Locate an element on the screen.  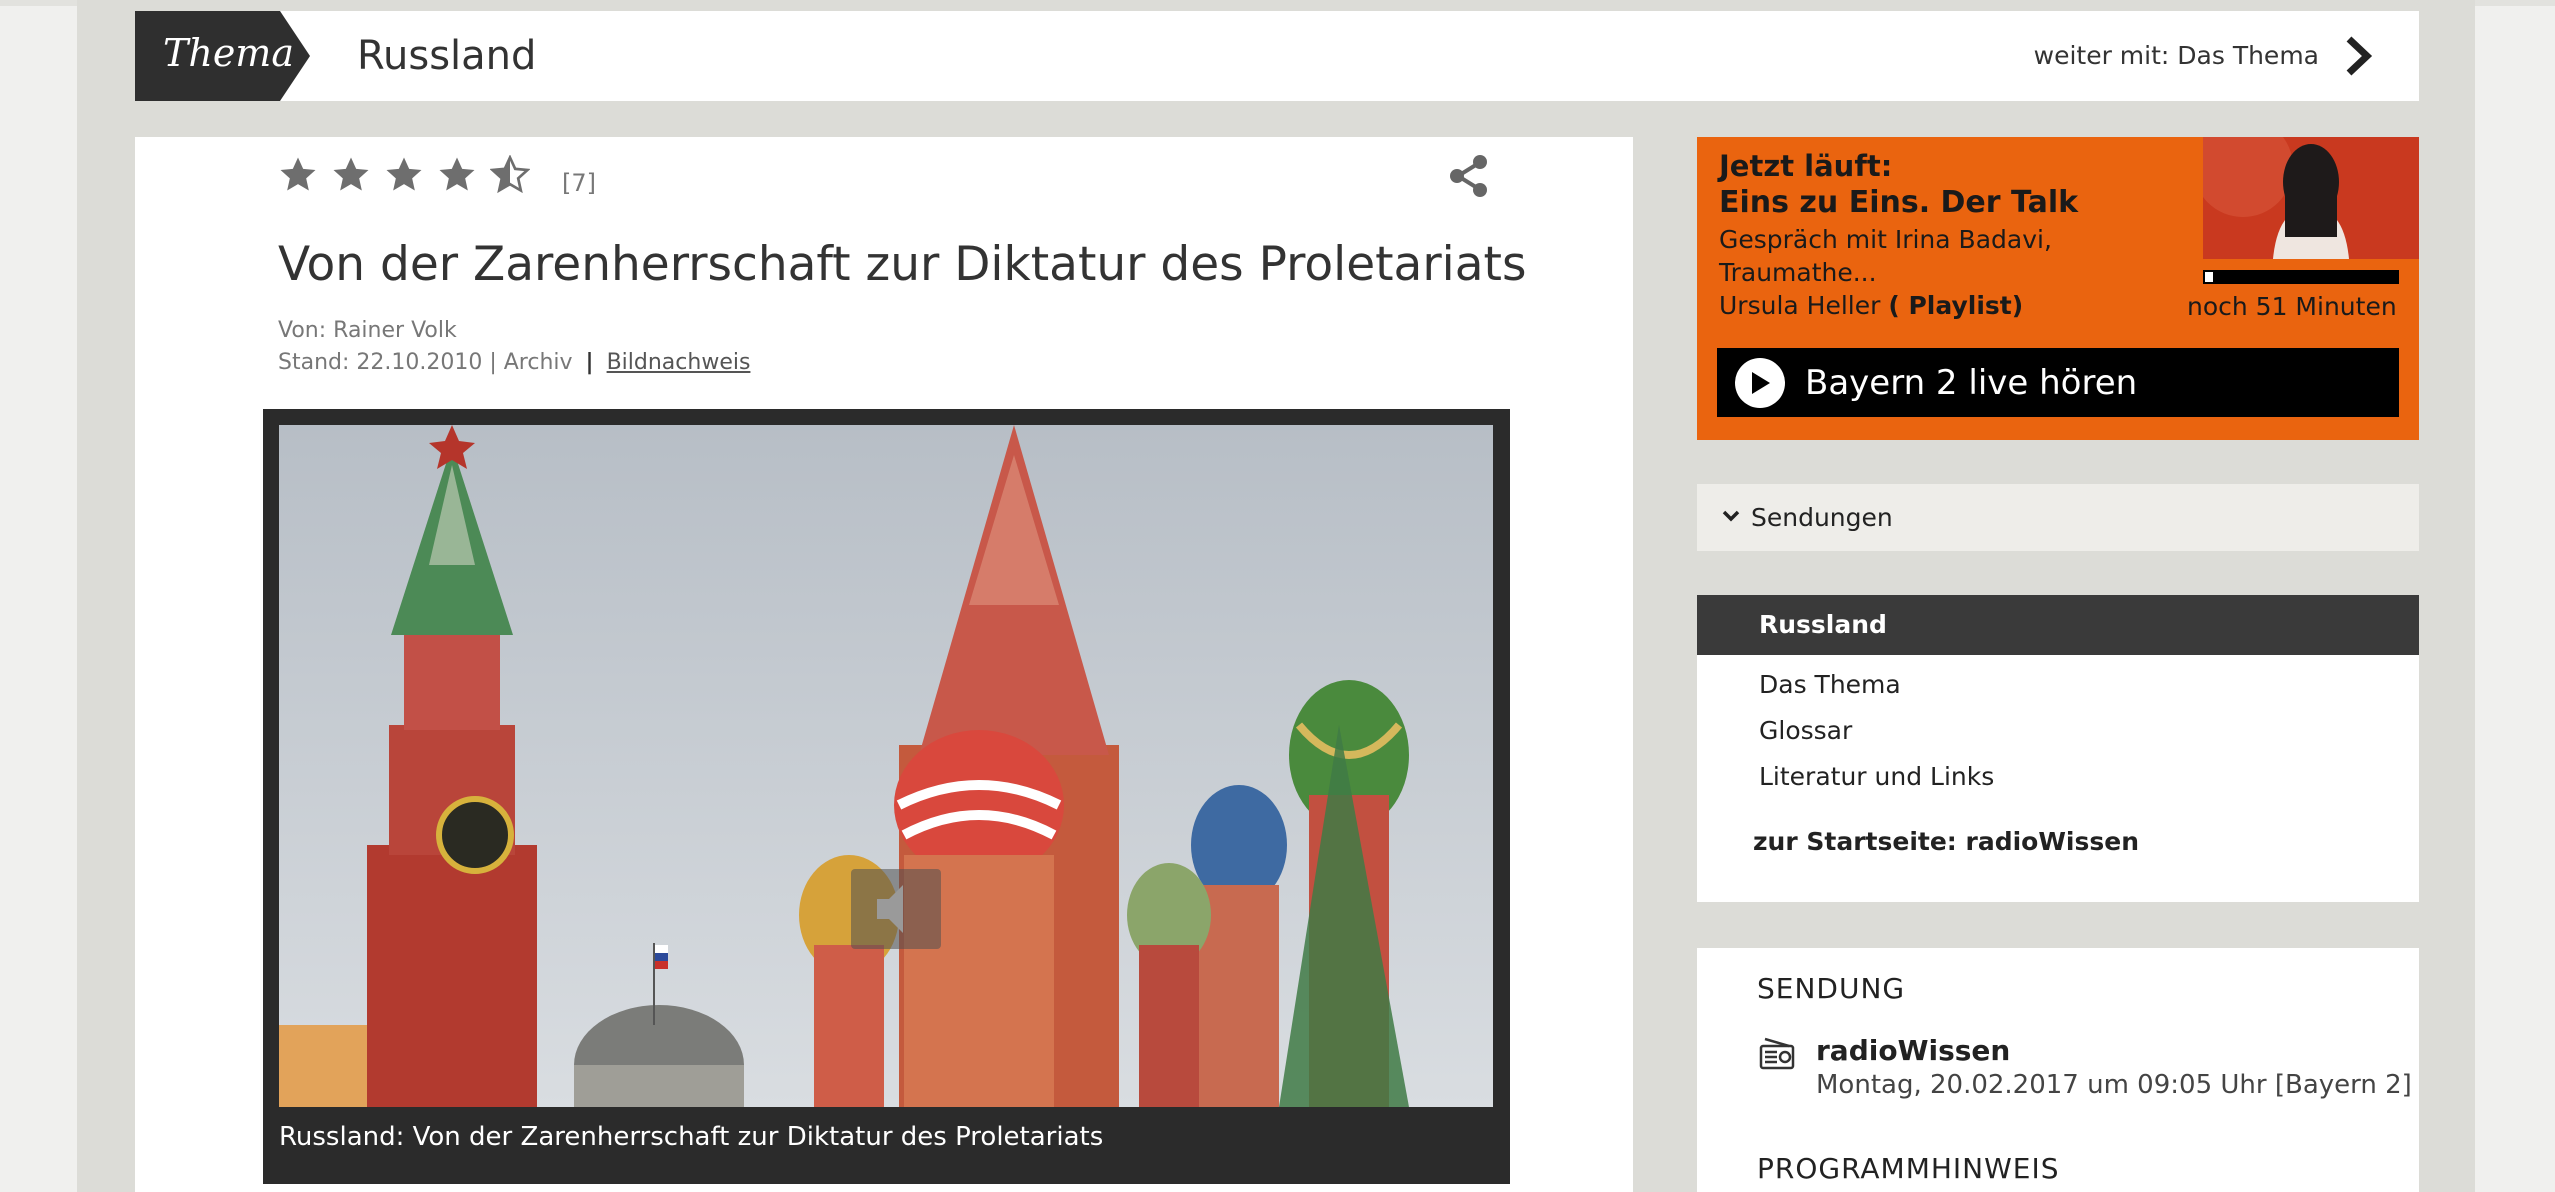
next-topic-link: weiter mit: Das Thema is located at coordinates (2176, 55).